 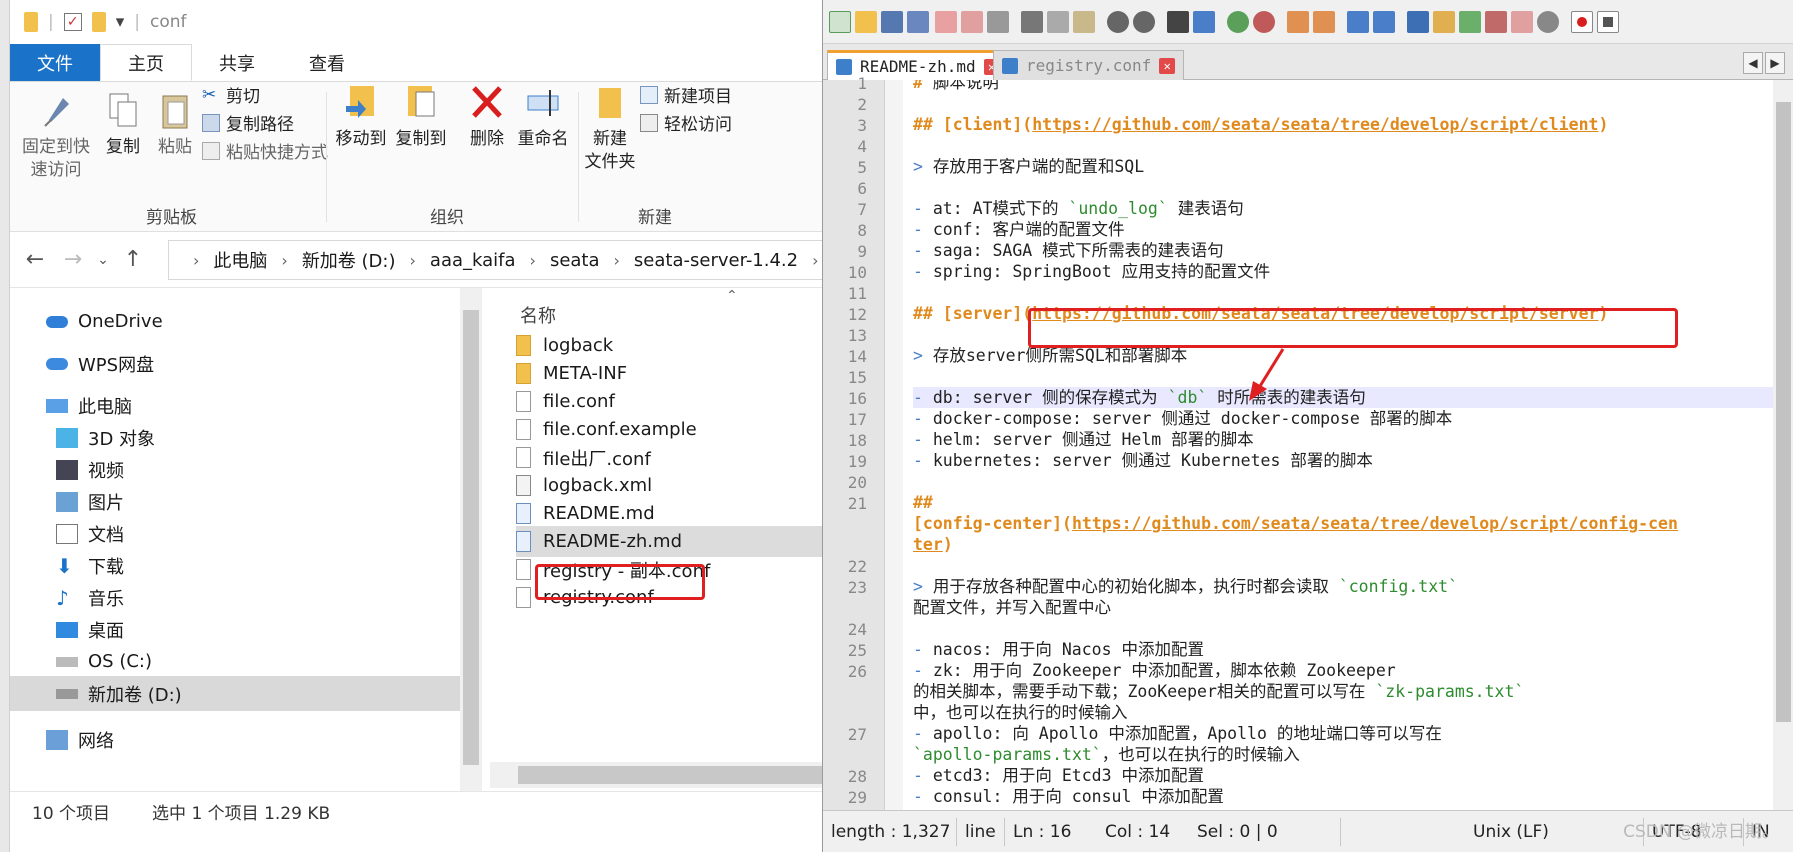 What do you see at coordinates (857, 797) in the screenshot?
I see `line-number: 29` at bounding box center [857, 797].